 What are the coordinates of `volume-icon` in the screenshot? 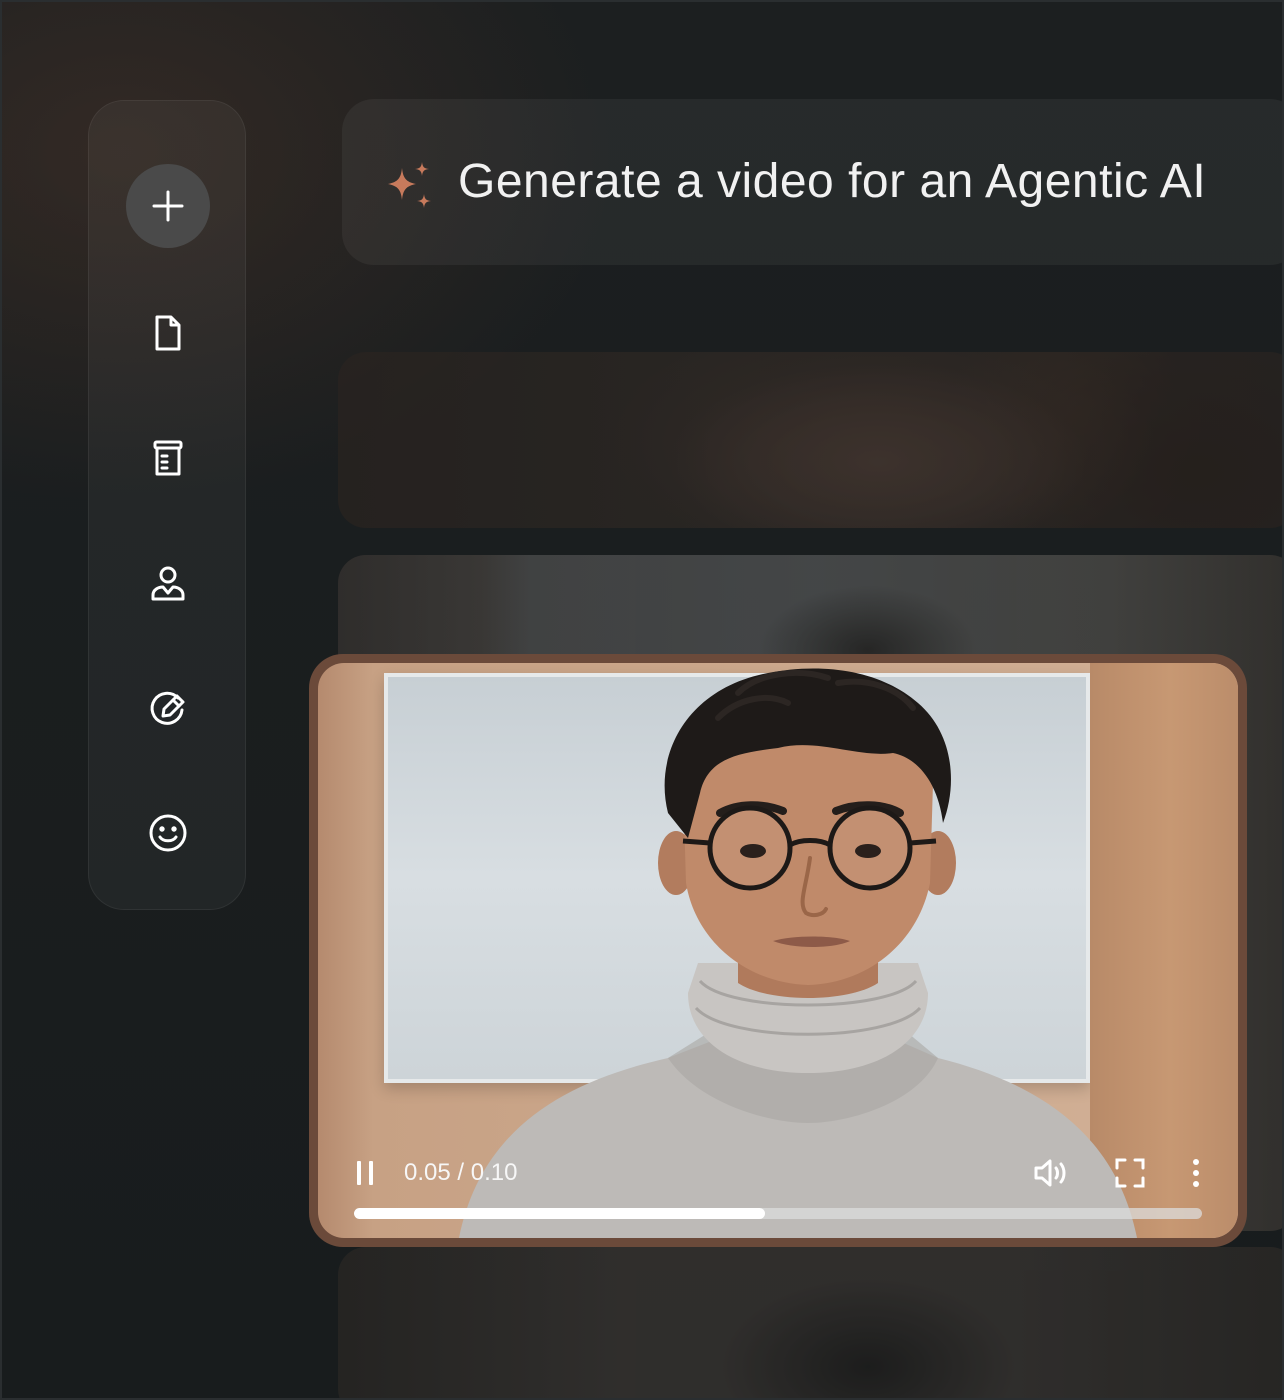 It's located at (1050, 1173).